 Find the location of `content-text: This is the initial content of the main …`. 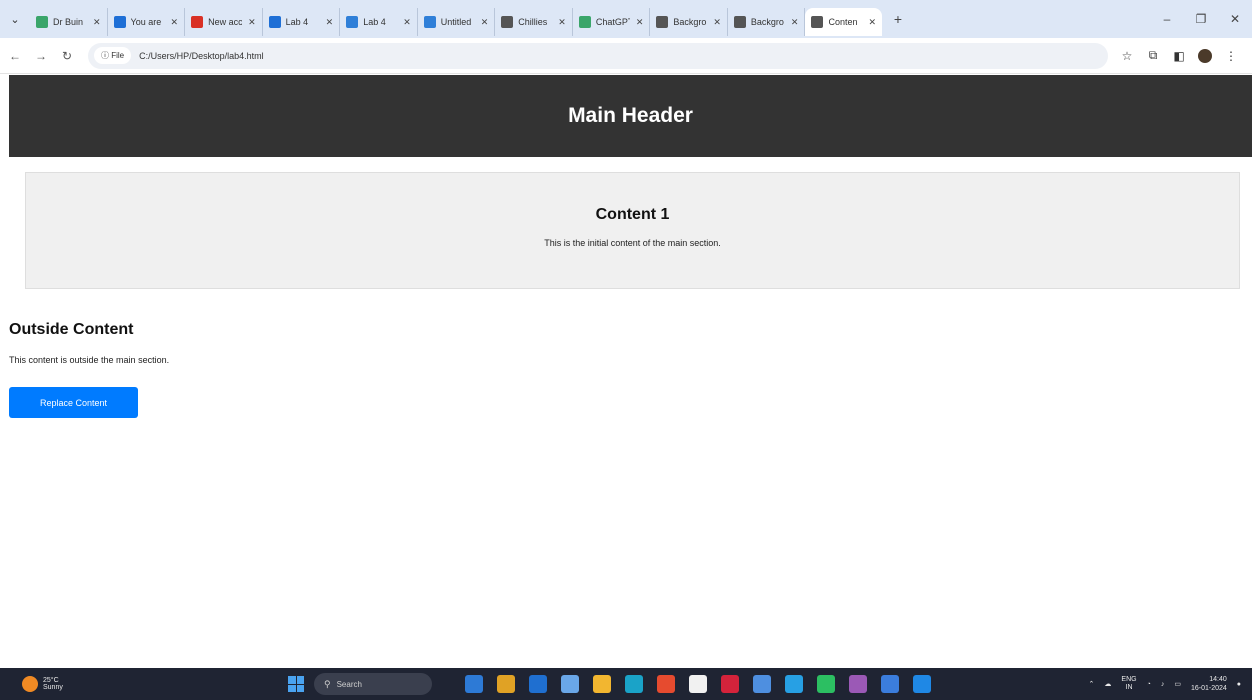

content-text: This is the initial content of the main … is located at coordinates (632, 243).